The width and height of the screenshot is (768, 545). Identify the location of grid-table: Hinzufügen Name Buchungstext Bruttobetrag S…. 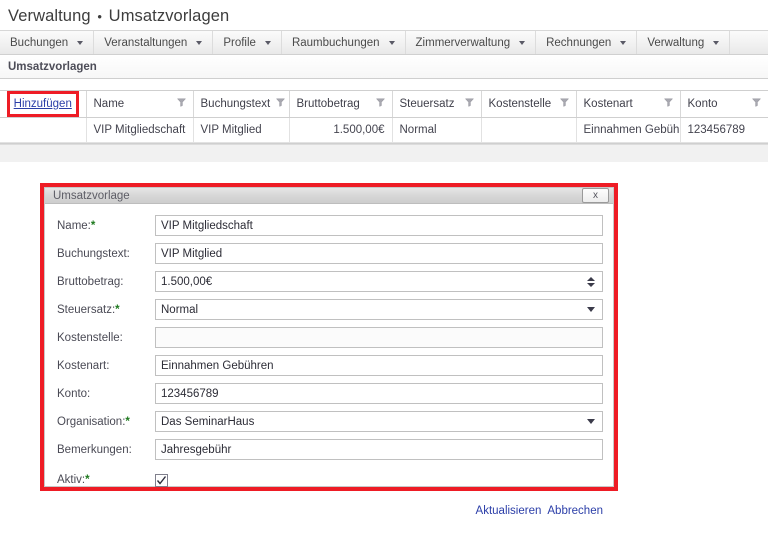
(384, 117).